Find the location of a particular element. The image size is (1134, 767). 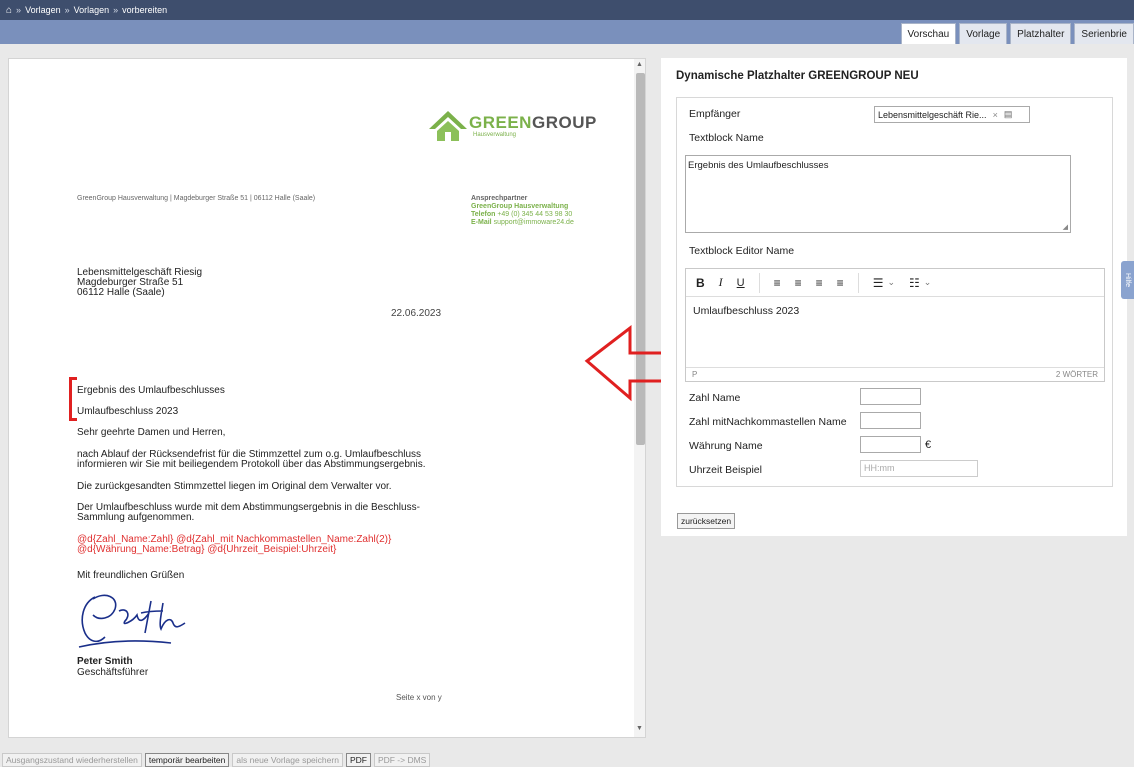

home-icon: ⌂ is located at coordinates (9, 10).